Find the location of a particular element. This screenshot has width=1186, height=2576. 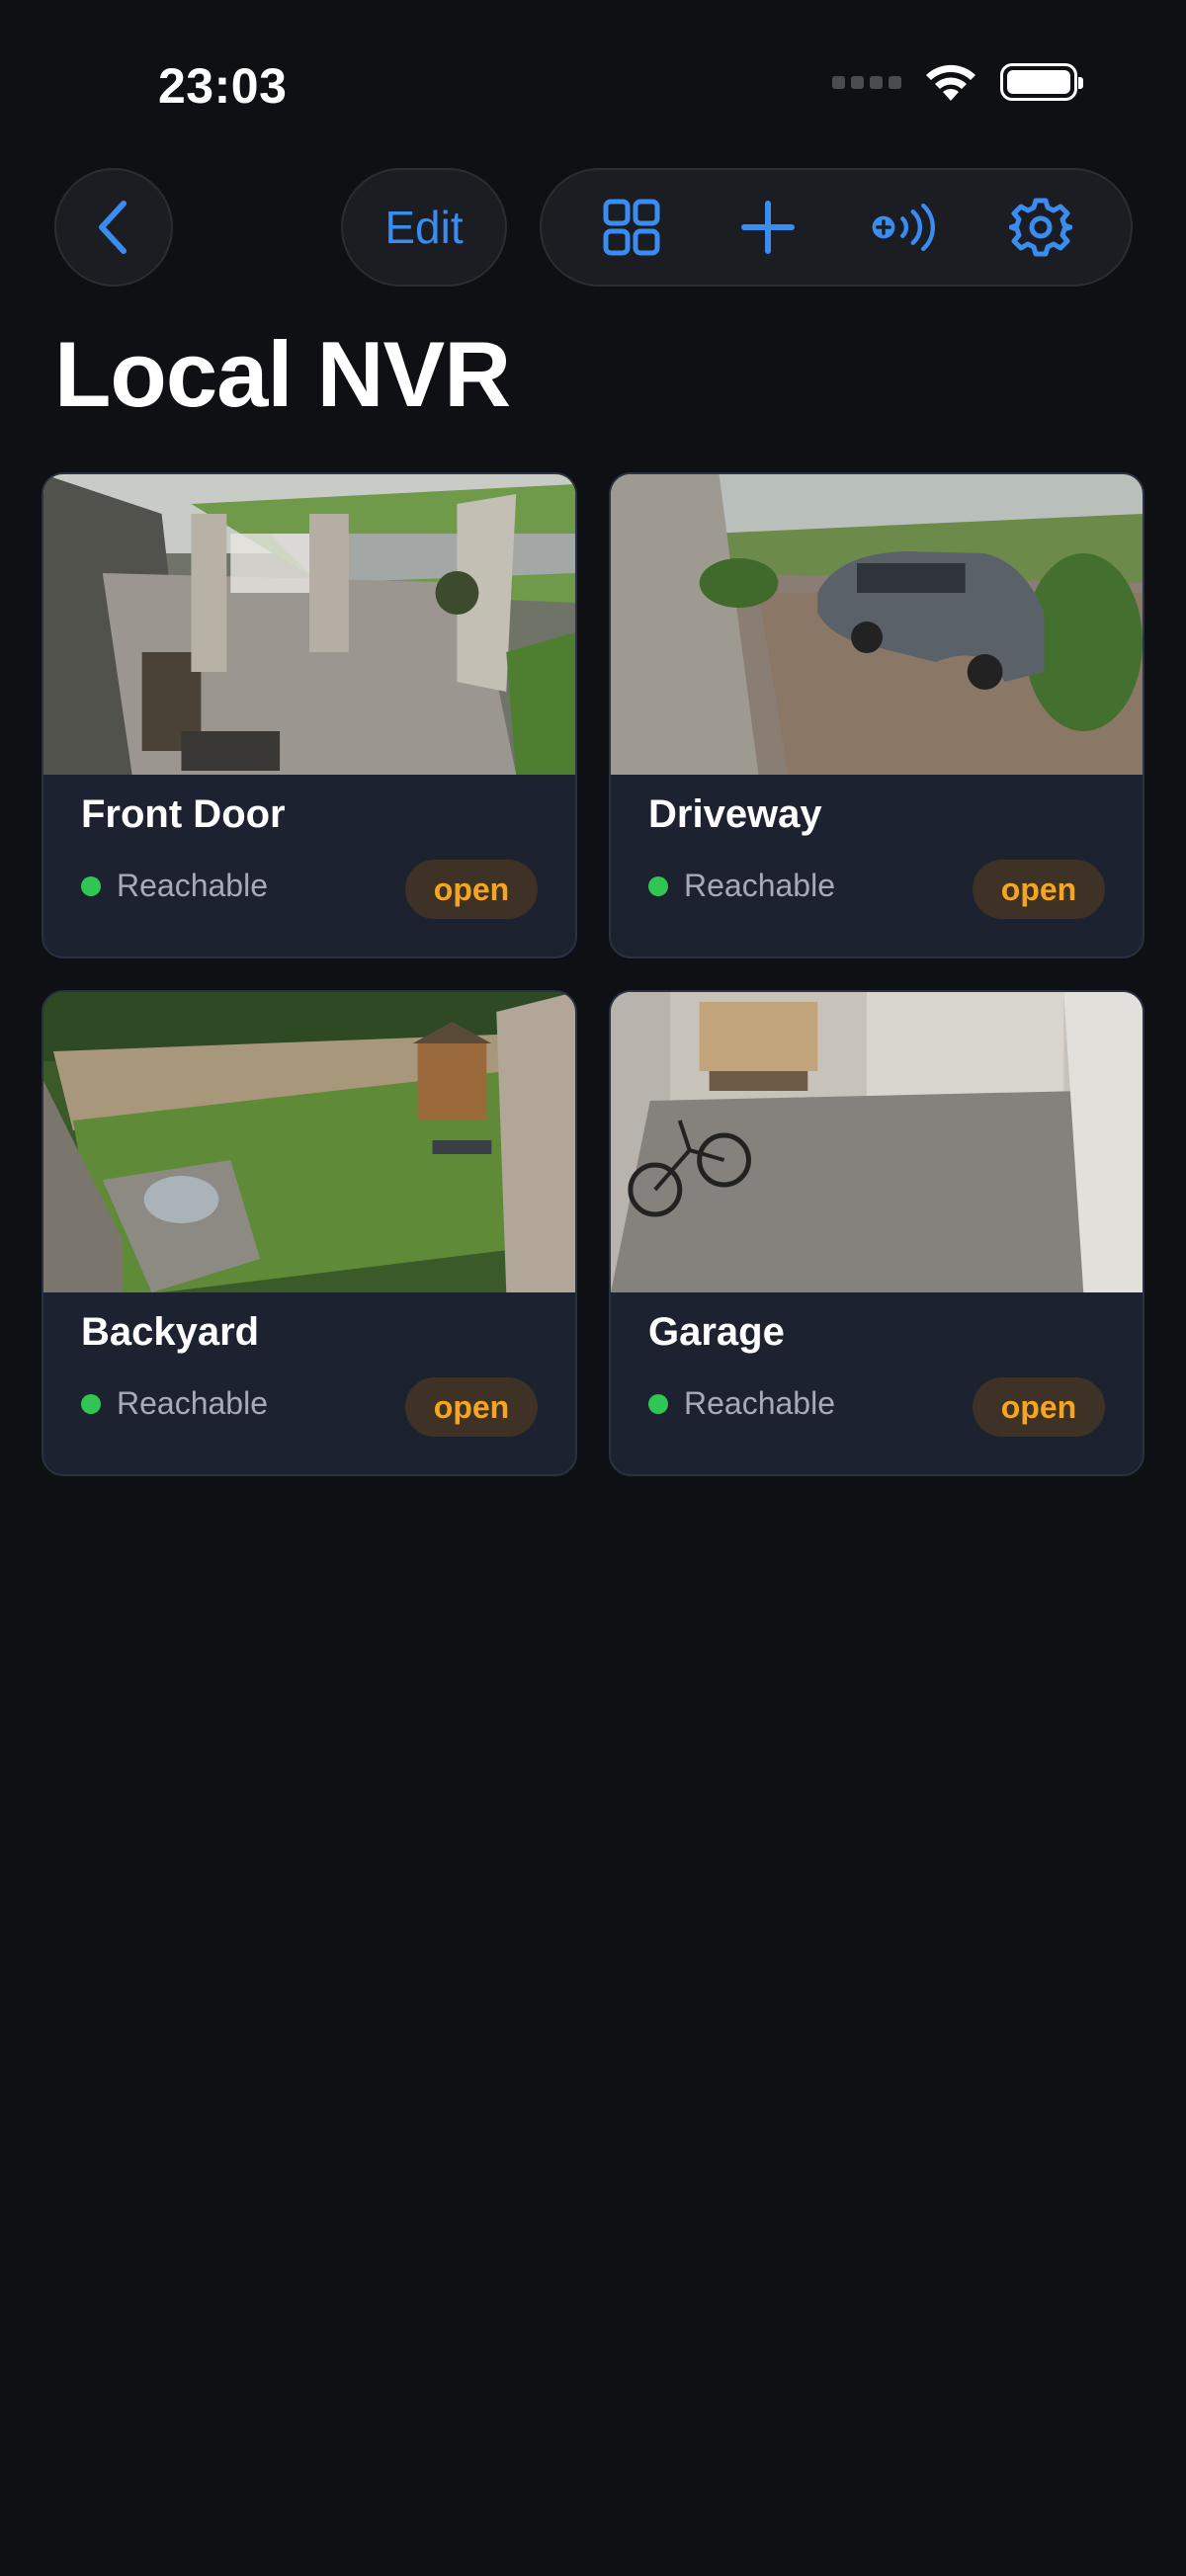

gear-icon is located at coordinates (1040, 227).